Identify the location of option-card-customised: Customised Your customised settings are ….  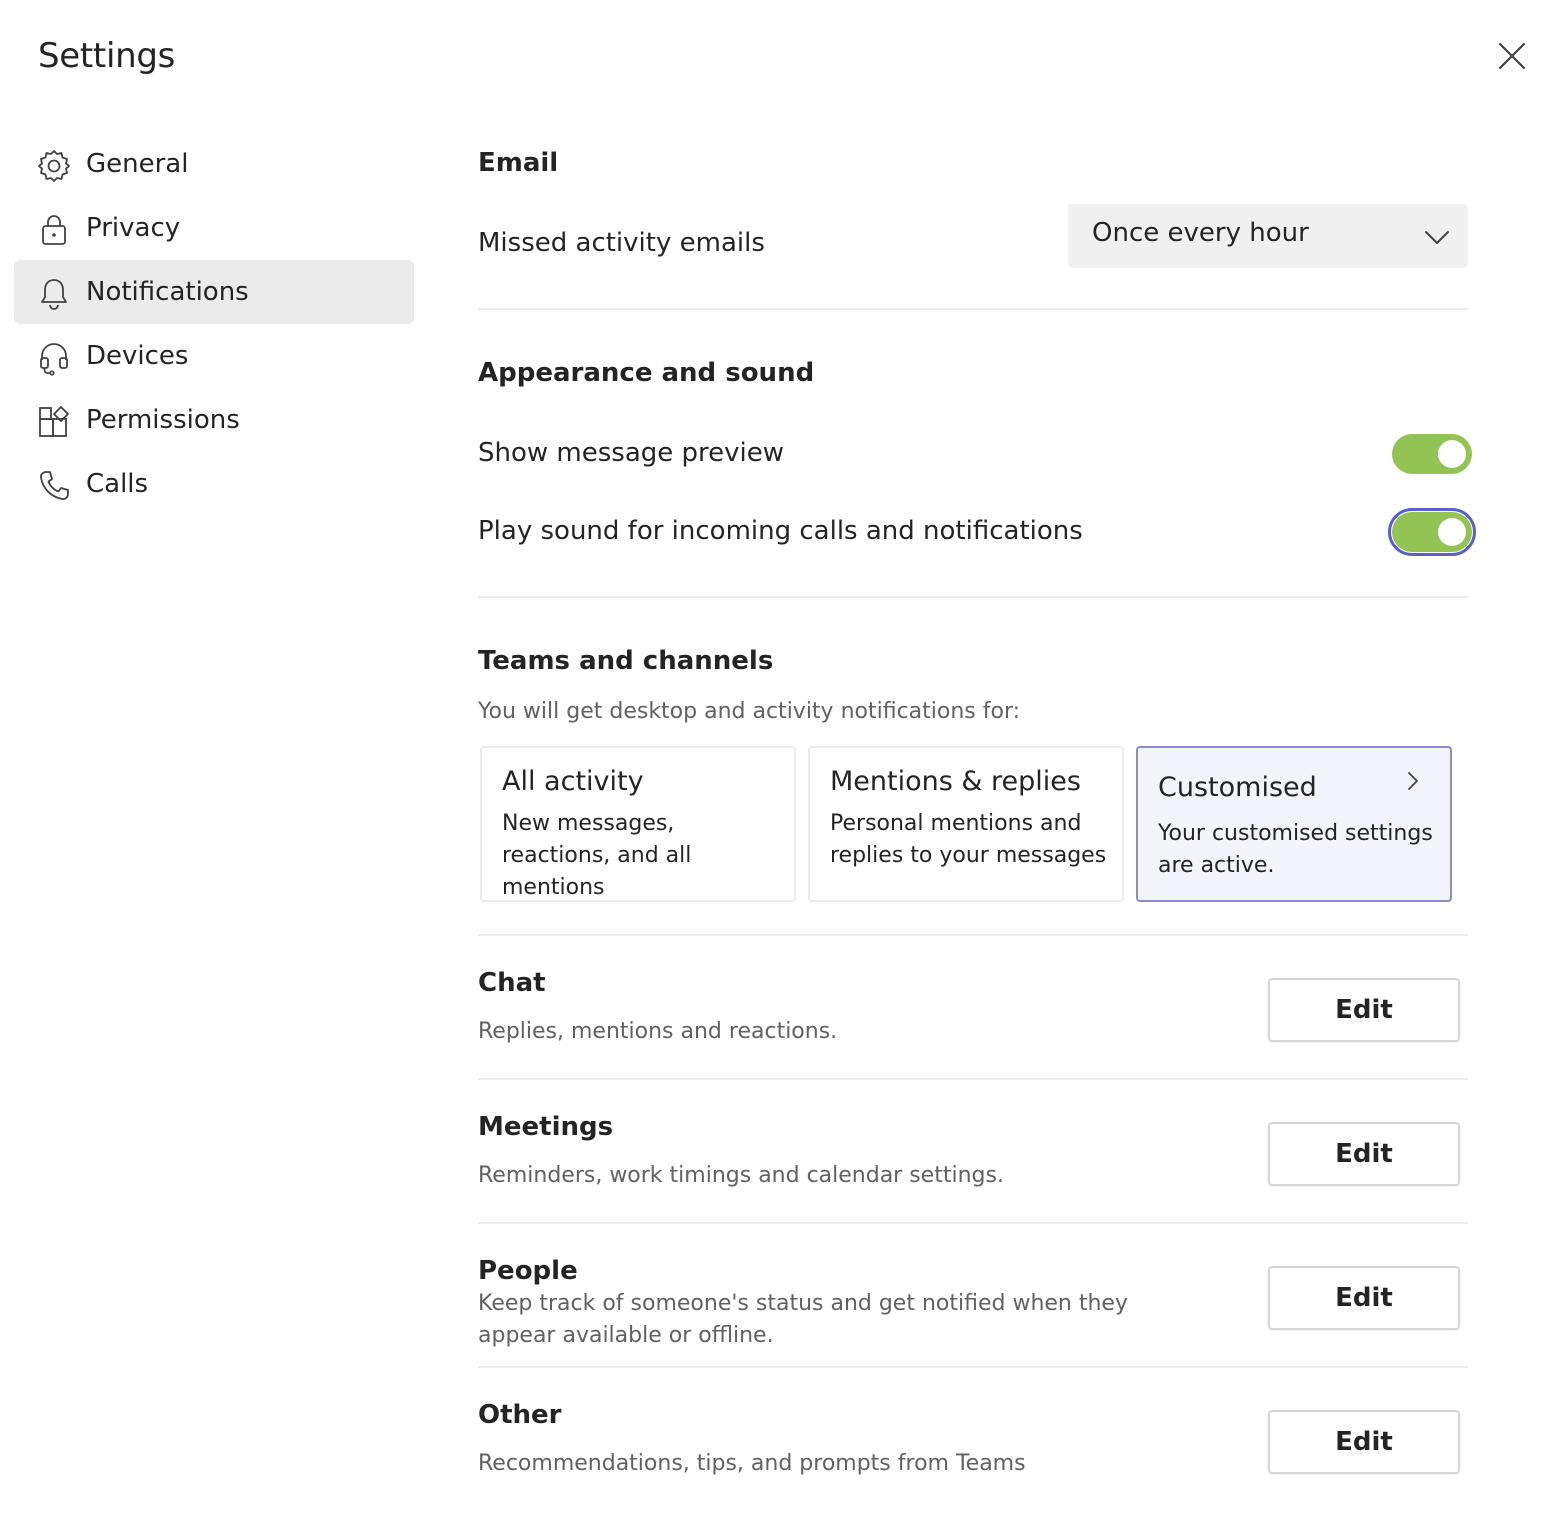
(1294, 824).